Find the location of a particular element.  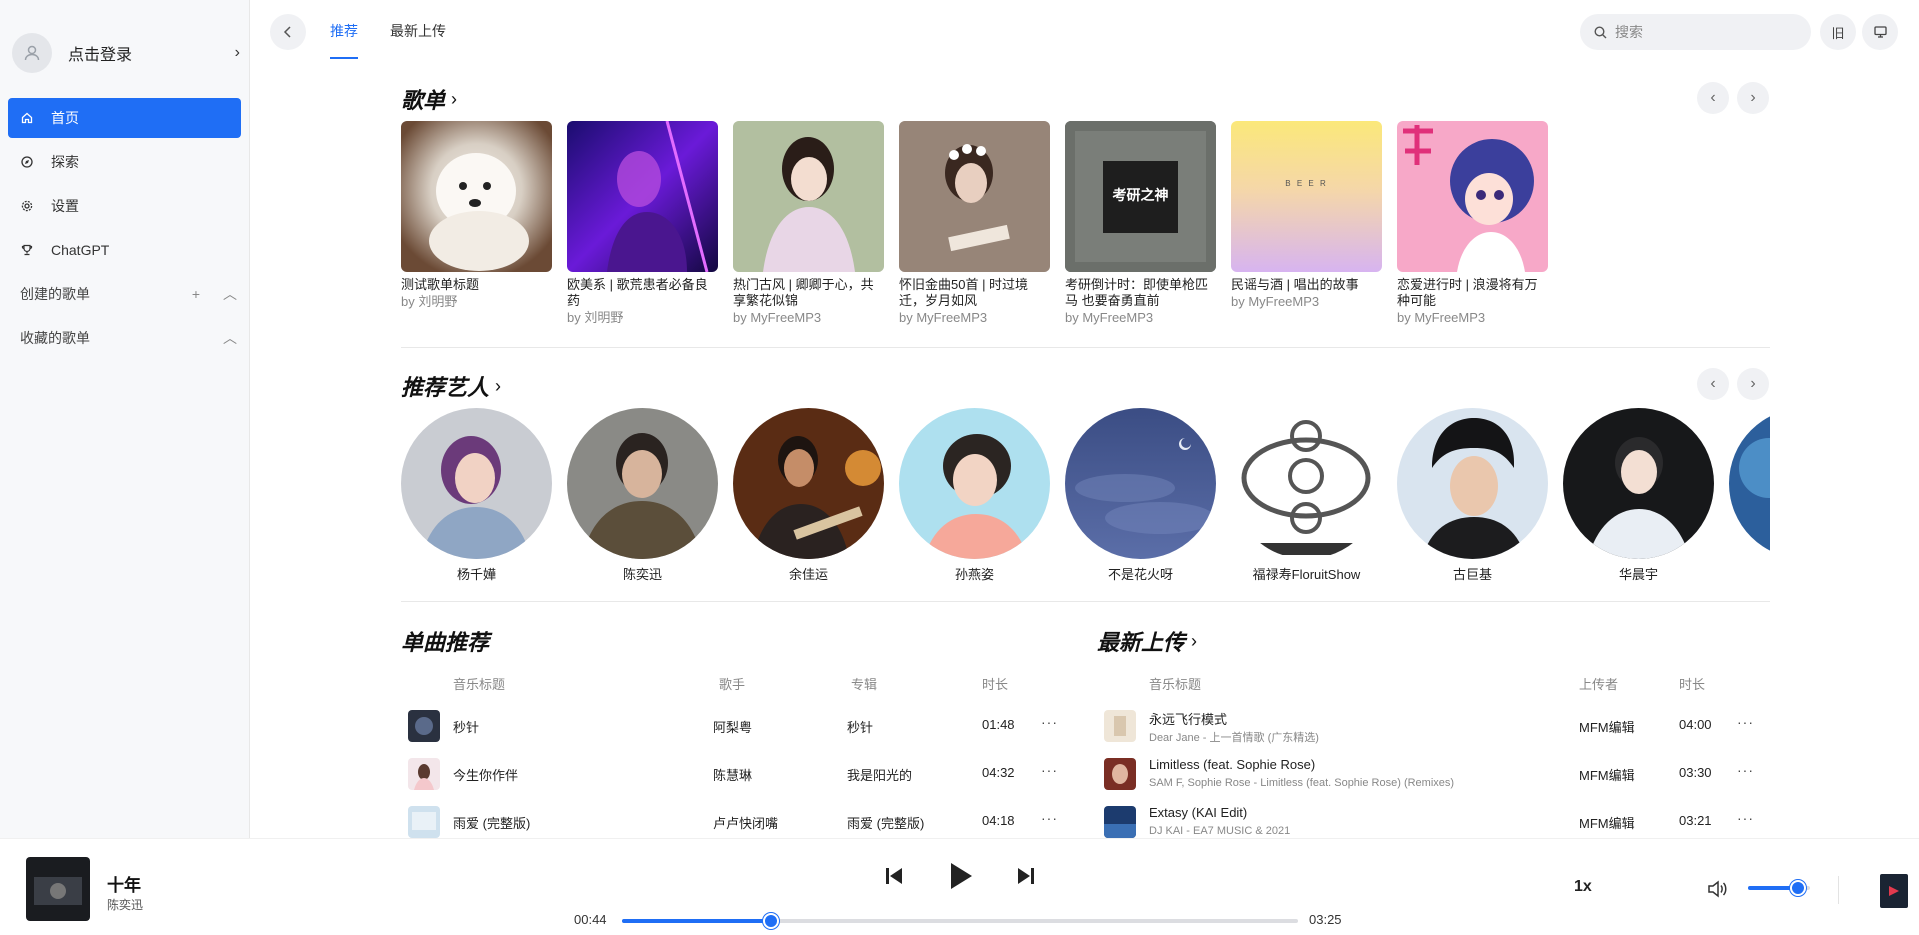

playlist-title: 恋爱进行时 | 浪漫将有万种可能 is located at coordinates (1467, 292).